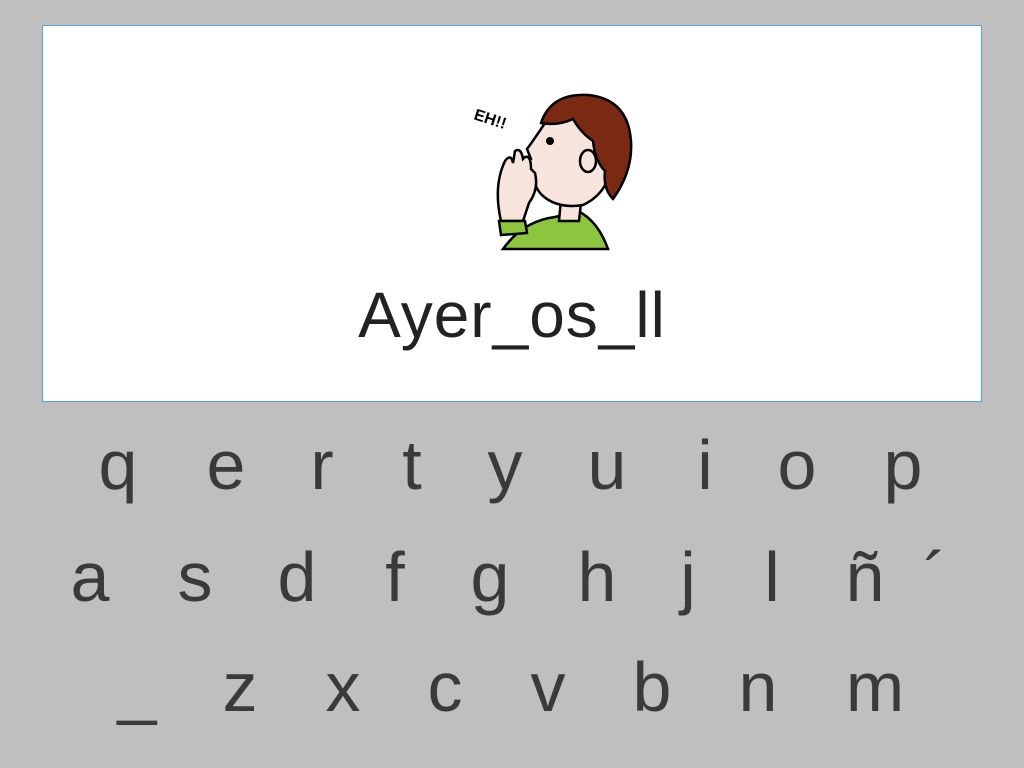  I want to click on person-calling-out-icon: EH!!, so click(552, 172).